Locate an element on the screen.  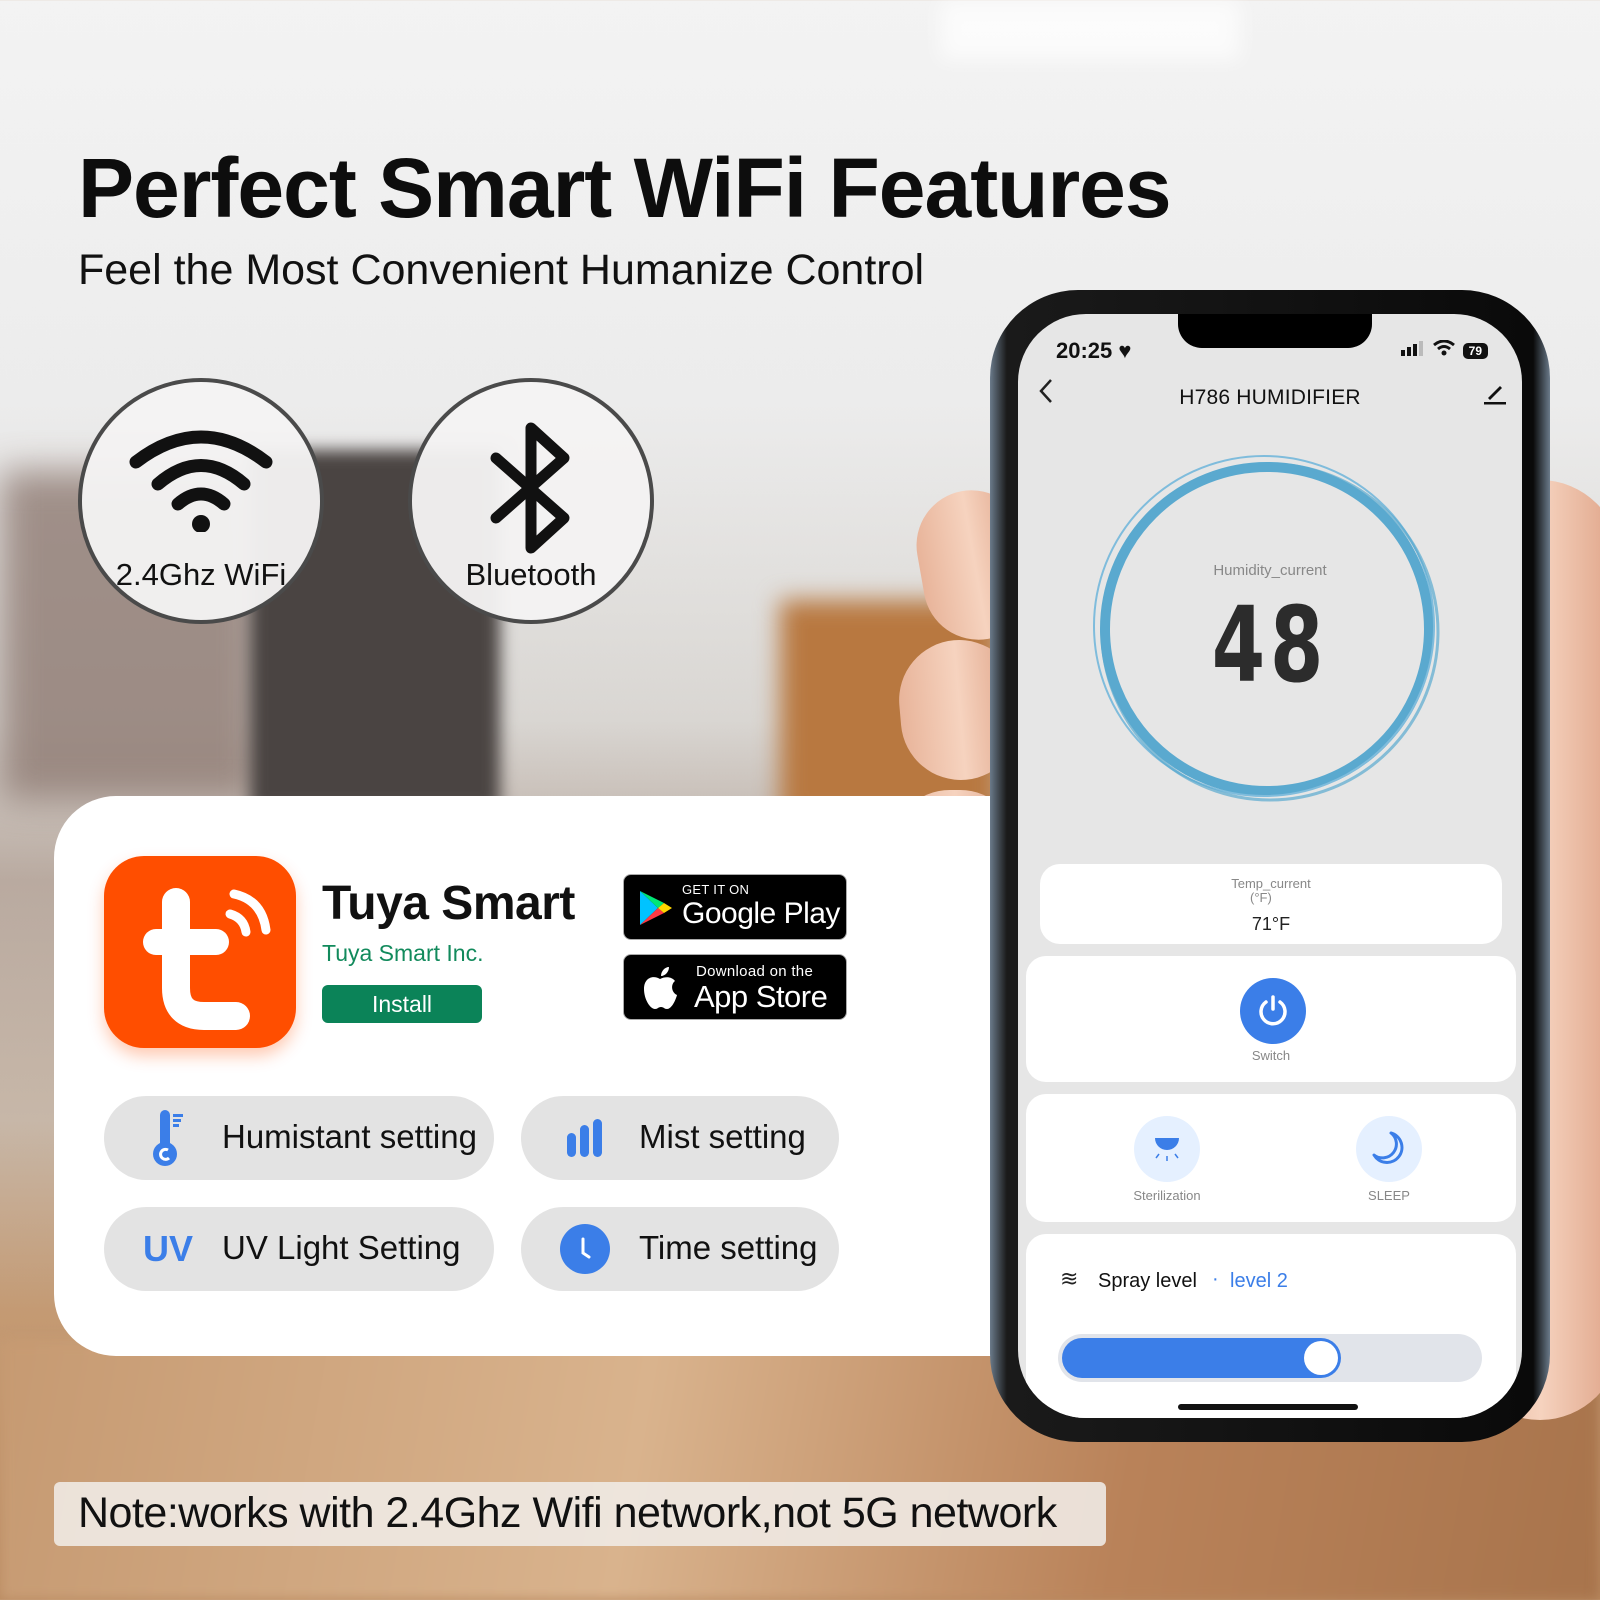
feature-time-setting: Time setting is located at coordinates (680, 1249).